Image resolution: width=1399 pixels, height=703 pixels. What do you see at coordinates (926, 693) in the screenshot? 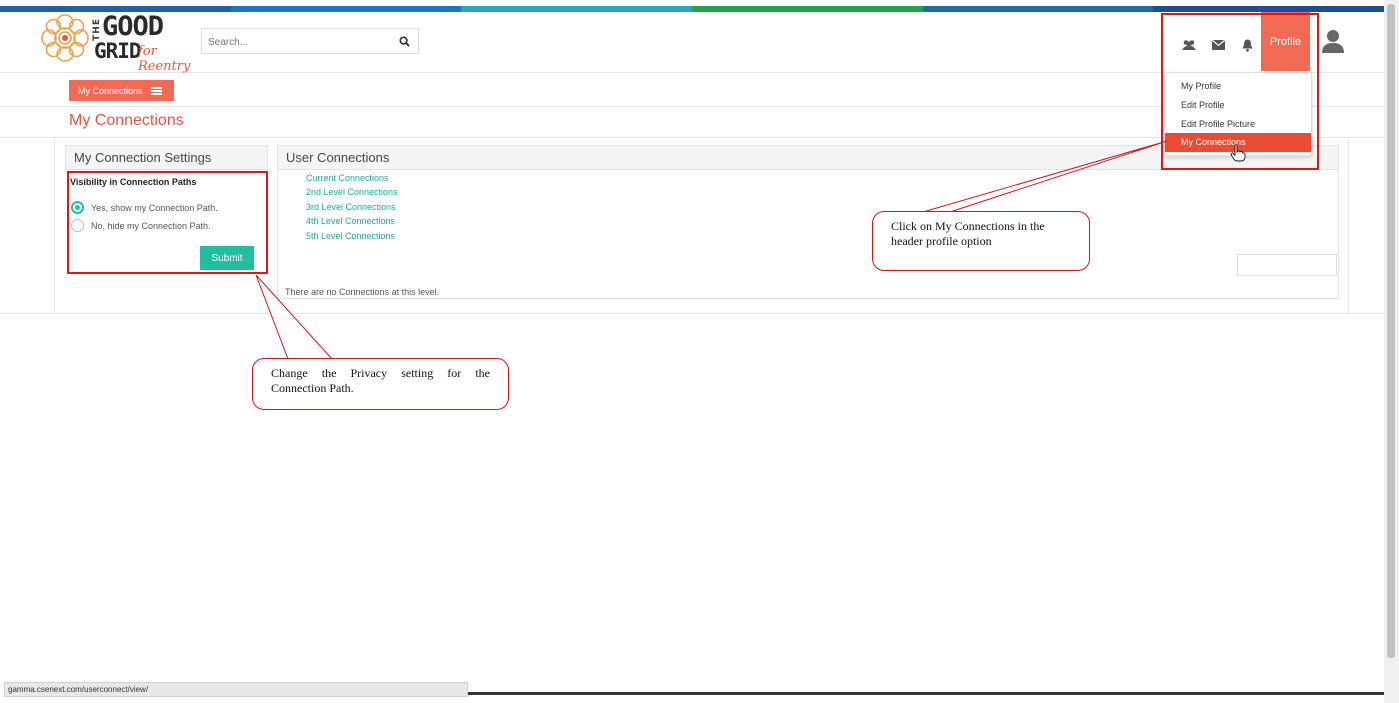
I see `window-bottom-edge` at bounding box center [926, 693].